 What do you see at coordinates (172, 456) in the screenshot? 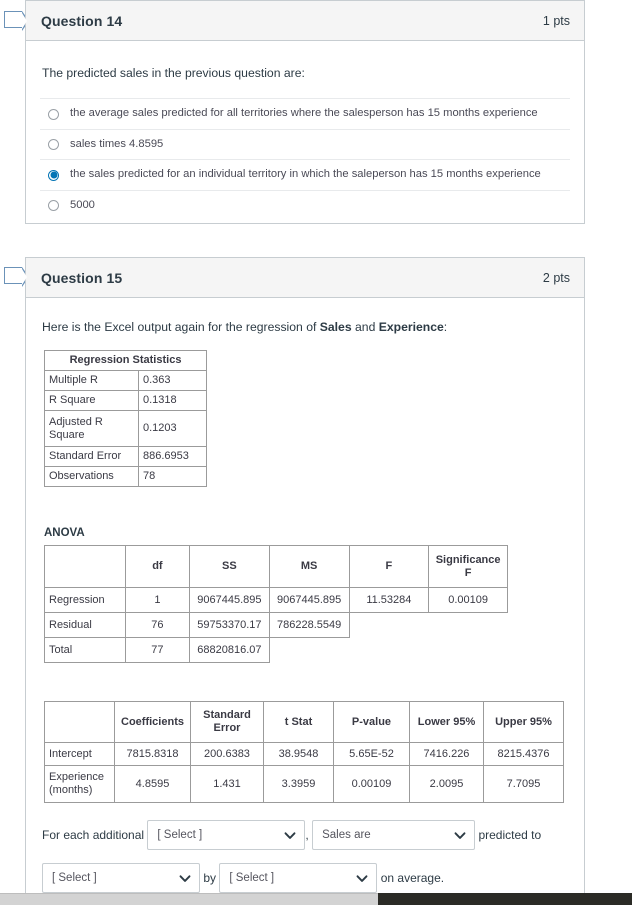
I see `cell-value: 886.6953` at bounding box center [172, 456].